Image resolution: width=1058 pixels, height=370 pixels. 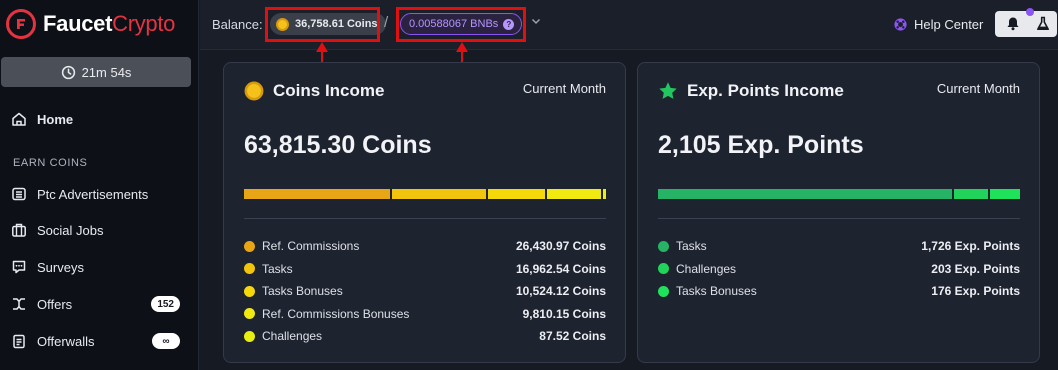 What do you see at coordinates (839, 291) in the screenshot?
I see `breakdown-row: Tasks Bonuses 176 Exp. Points` at bounding box center [839, 291].